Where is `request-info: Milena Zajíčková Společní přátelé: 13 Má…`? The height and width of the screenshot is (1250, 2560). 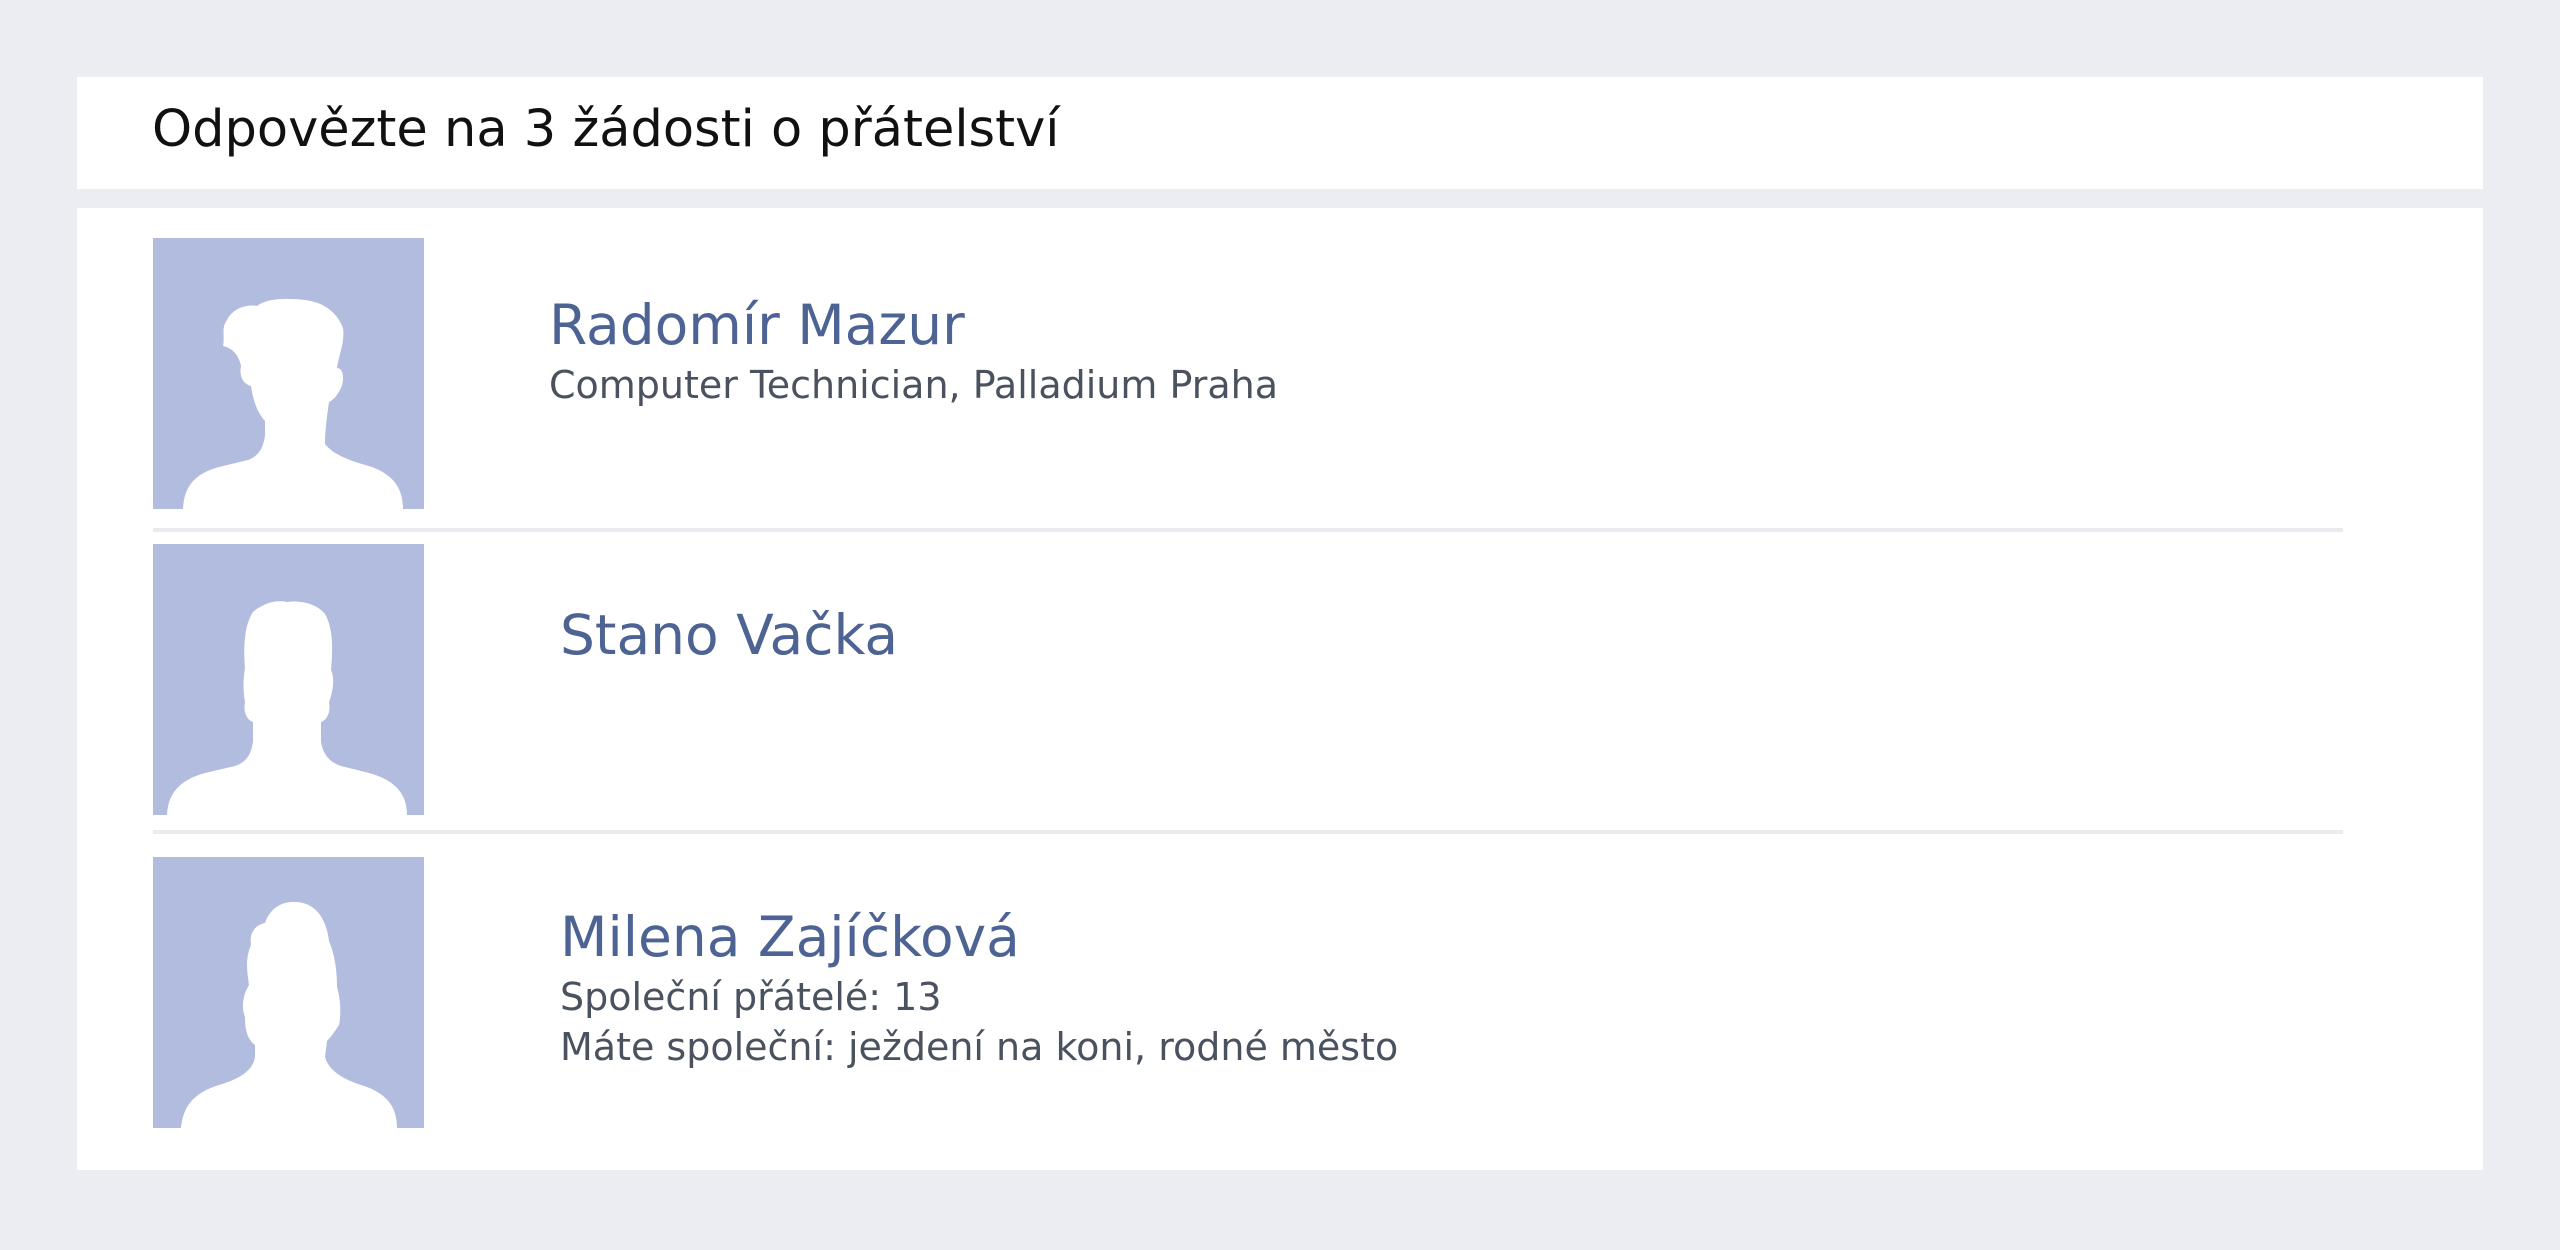 request-info: Milena Zajíčková Společní přátelé: 13 Má… is located at coordinates (979, 987).